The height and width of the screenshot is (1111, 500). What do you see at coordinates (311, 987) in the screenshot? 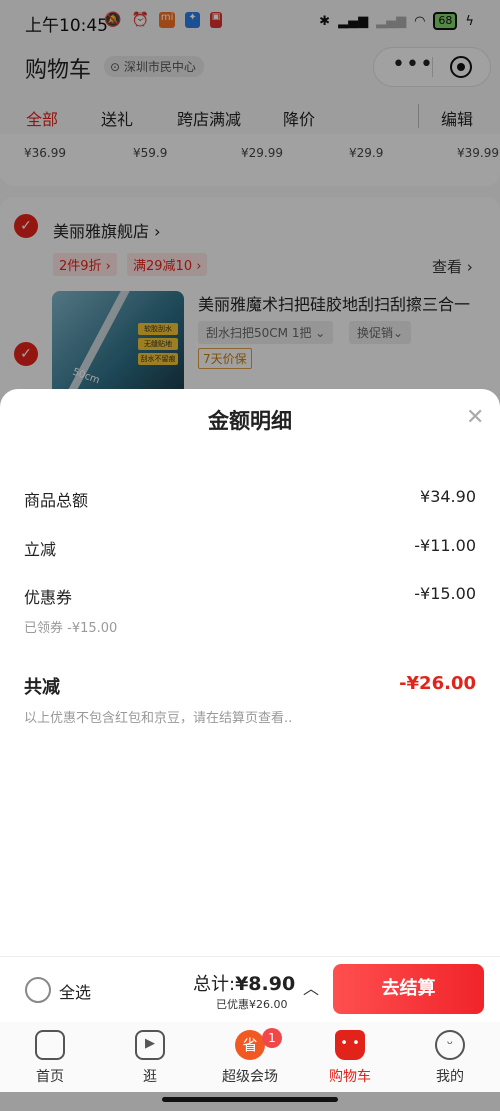
I see `chevron-up-icon: ︿` at bounding box center [311, 987].